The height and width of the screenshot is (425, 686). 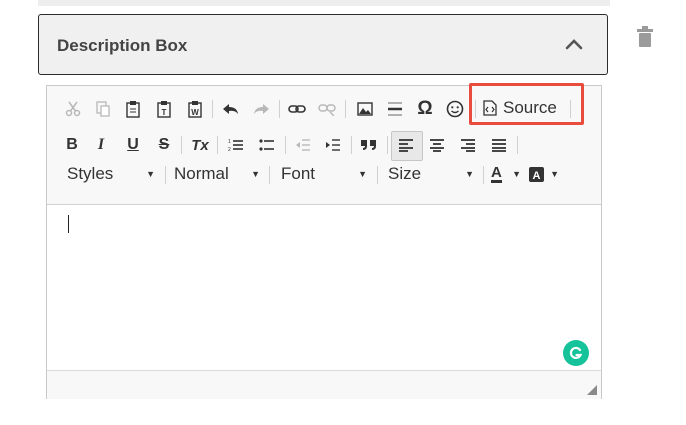 I want to click on paste-icon, so click(x=133, y=109).